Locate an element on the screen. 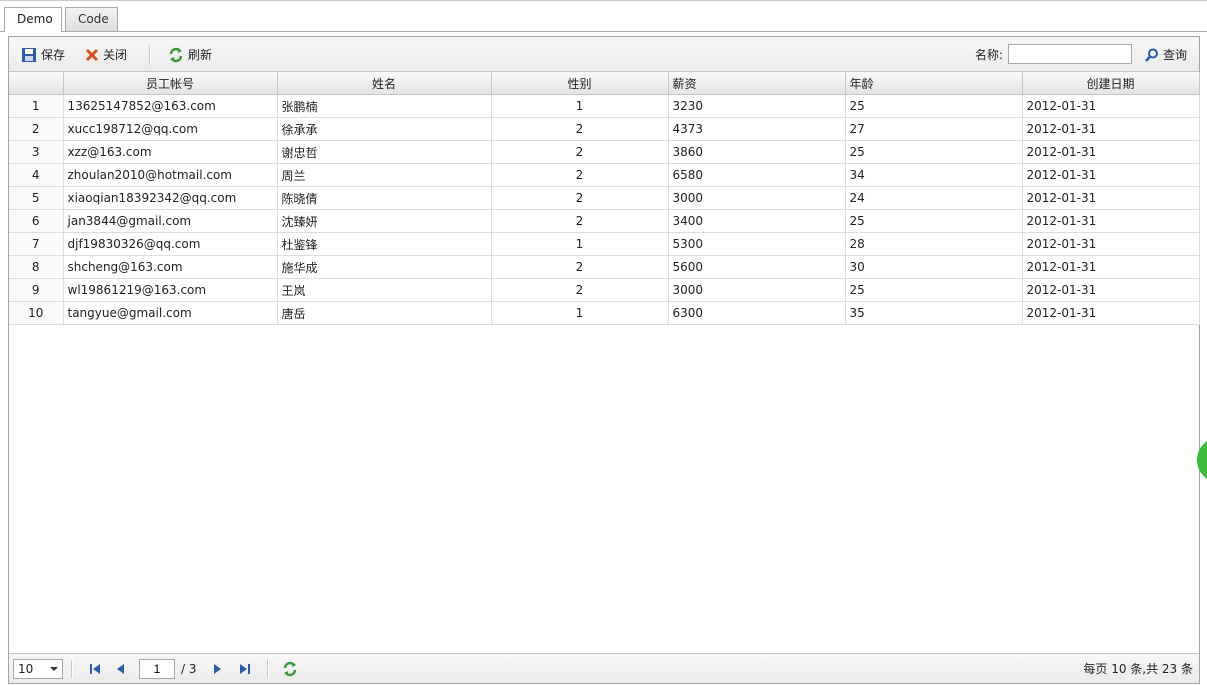 This screenshot has width=1207, height=686. tab-bar: Demo Code is located at coordinates (603, 16).